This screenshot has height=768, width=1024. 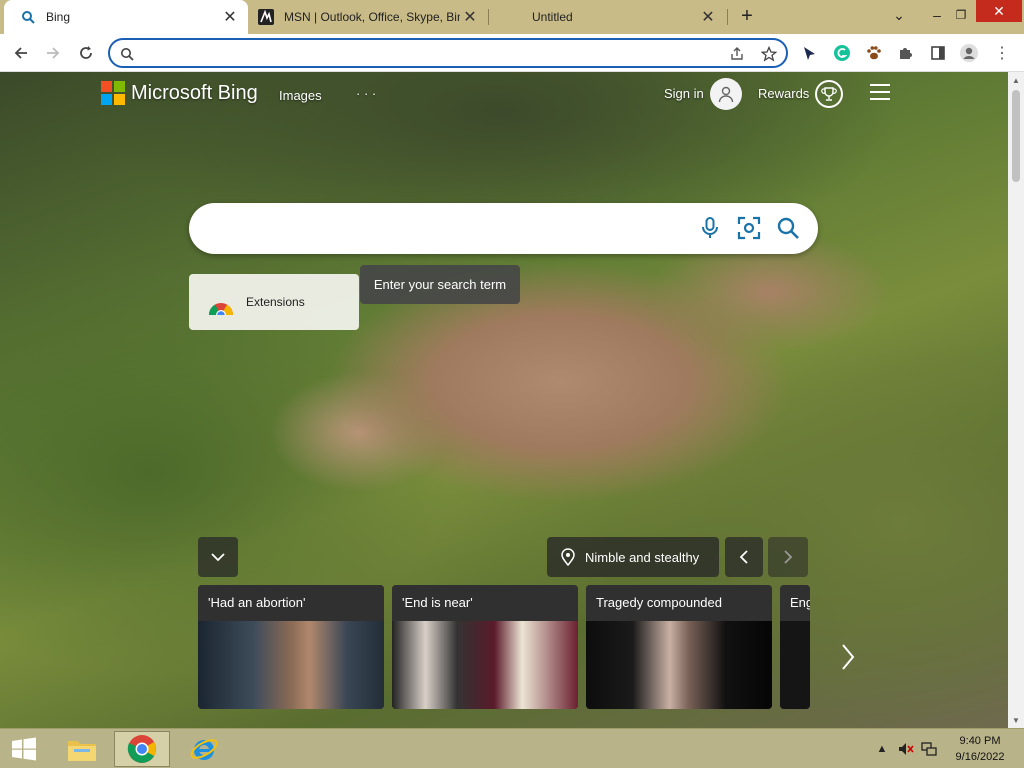 I want to click on news-card: 'Had an abortion', so click(x=291, y=647).